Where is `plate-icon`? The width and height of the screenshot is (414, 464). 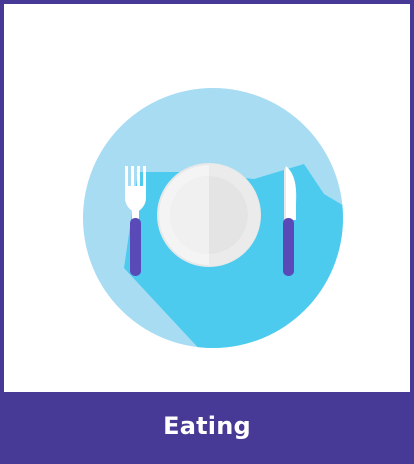 plate-icon is located at coordinates (209, 215).